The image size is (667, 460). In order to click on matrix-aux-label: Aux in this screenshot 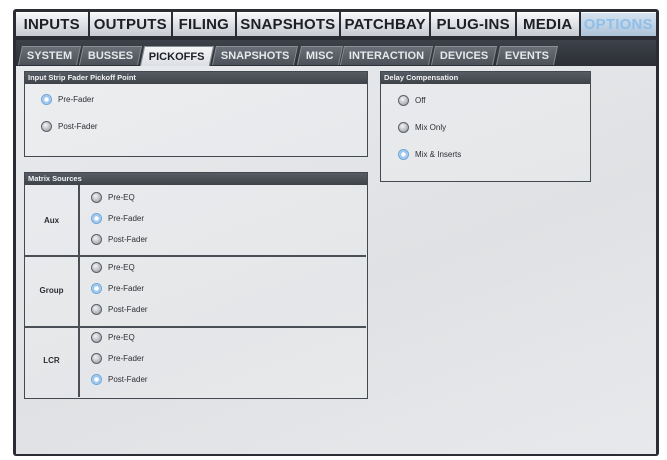, I will do `click(51, 220)`.